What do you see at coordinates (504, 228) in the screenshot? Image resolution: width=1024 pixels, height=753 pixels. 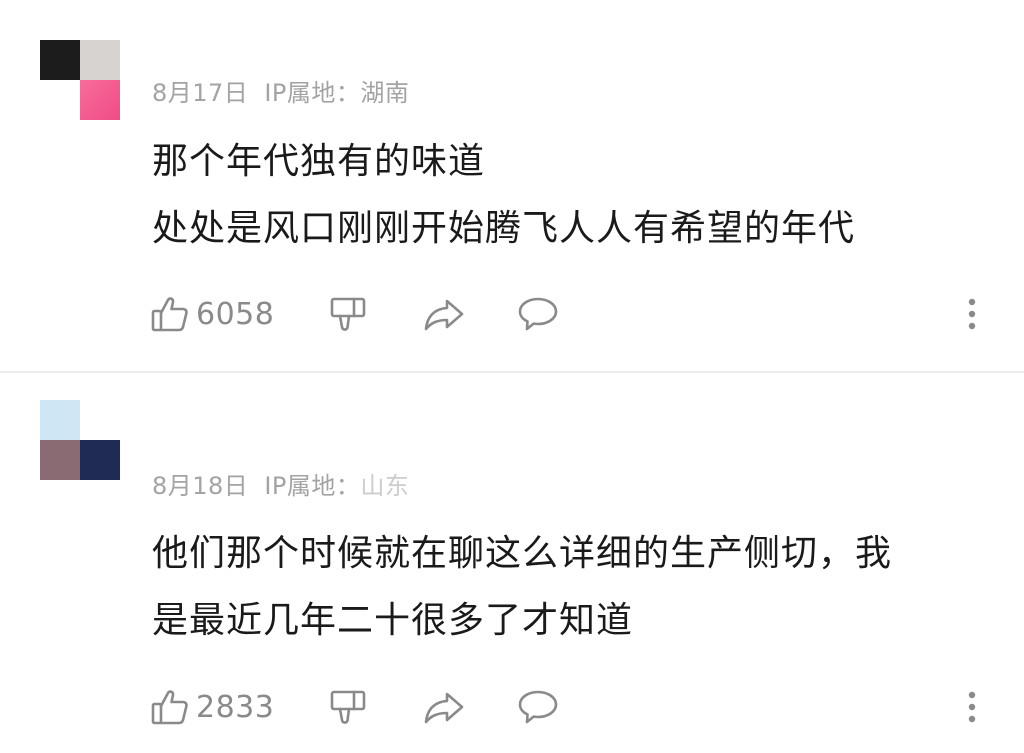 I see `comment-line: 处处是风口刚刚开始腾飞人人有希望的年代` at bounding box center [504, 228].